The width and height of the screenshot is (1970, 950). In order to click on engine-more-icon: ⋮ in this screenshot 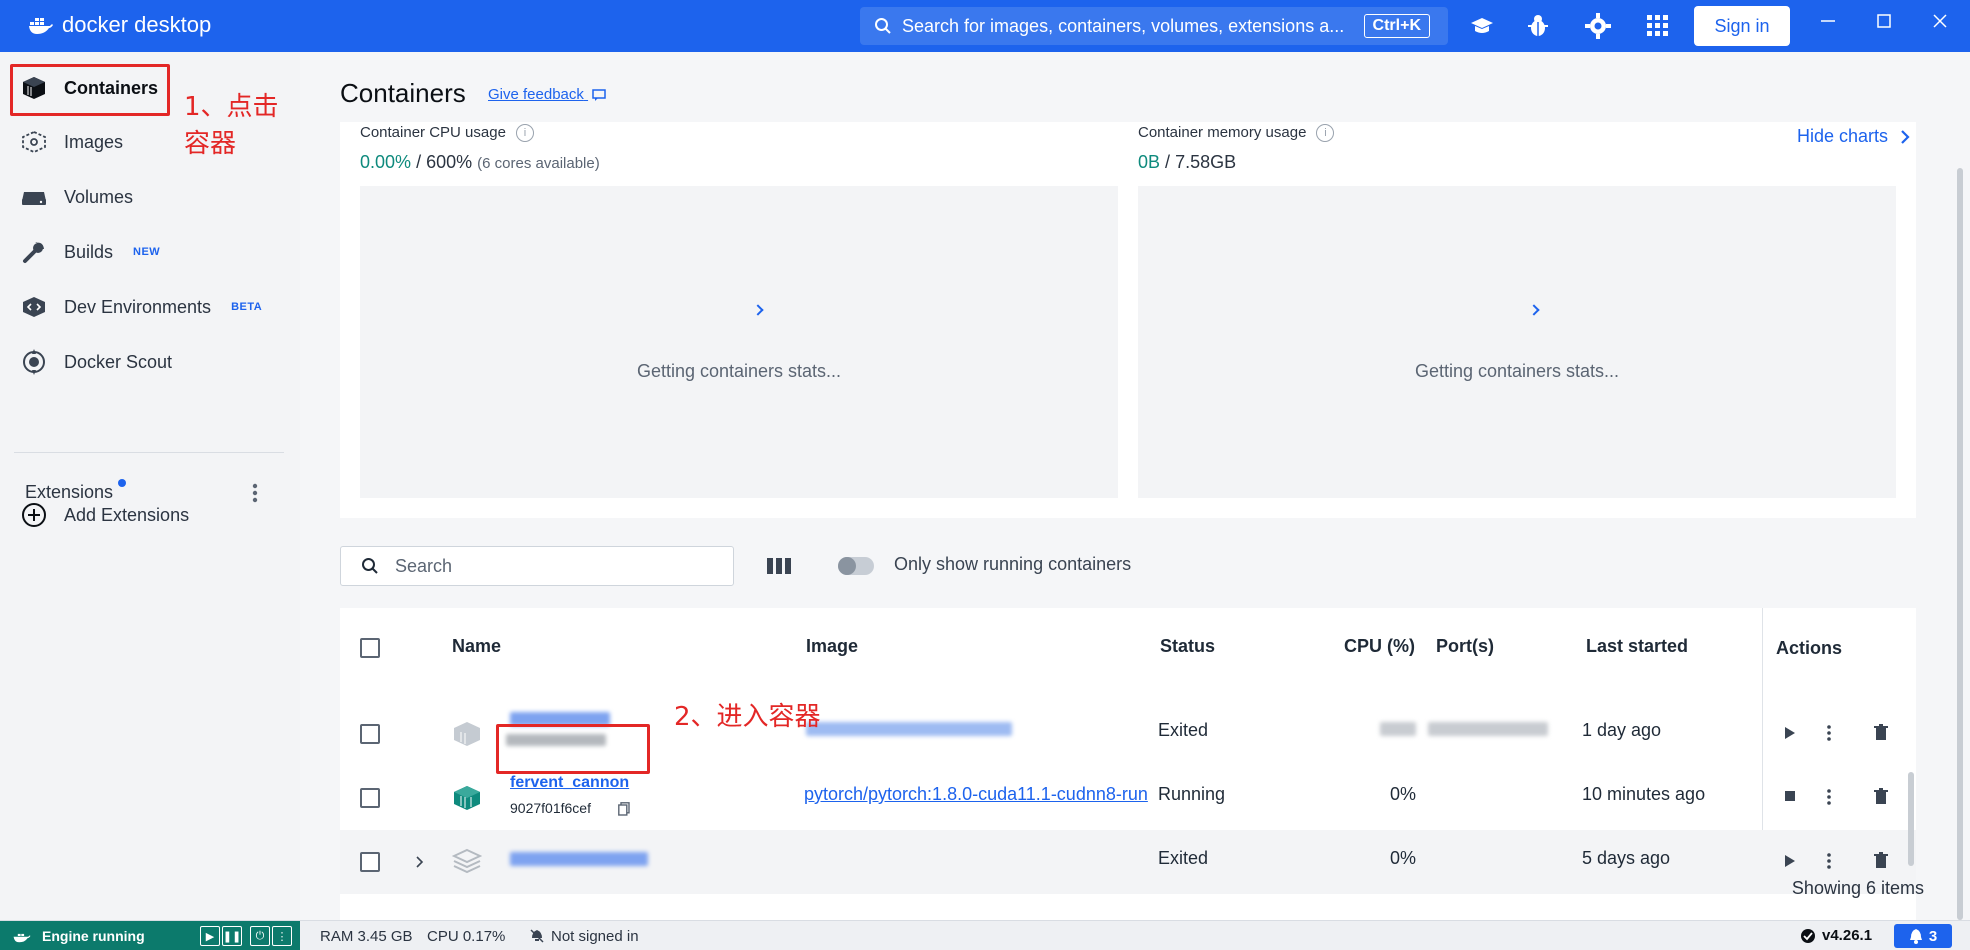, I will do `click(282, 936)`.